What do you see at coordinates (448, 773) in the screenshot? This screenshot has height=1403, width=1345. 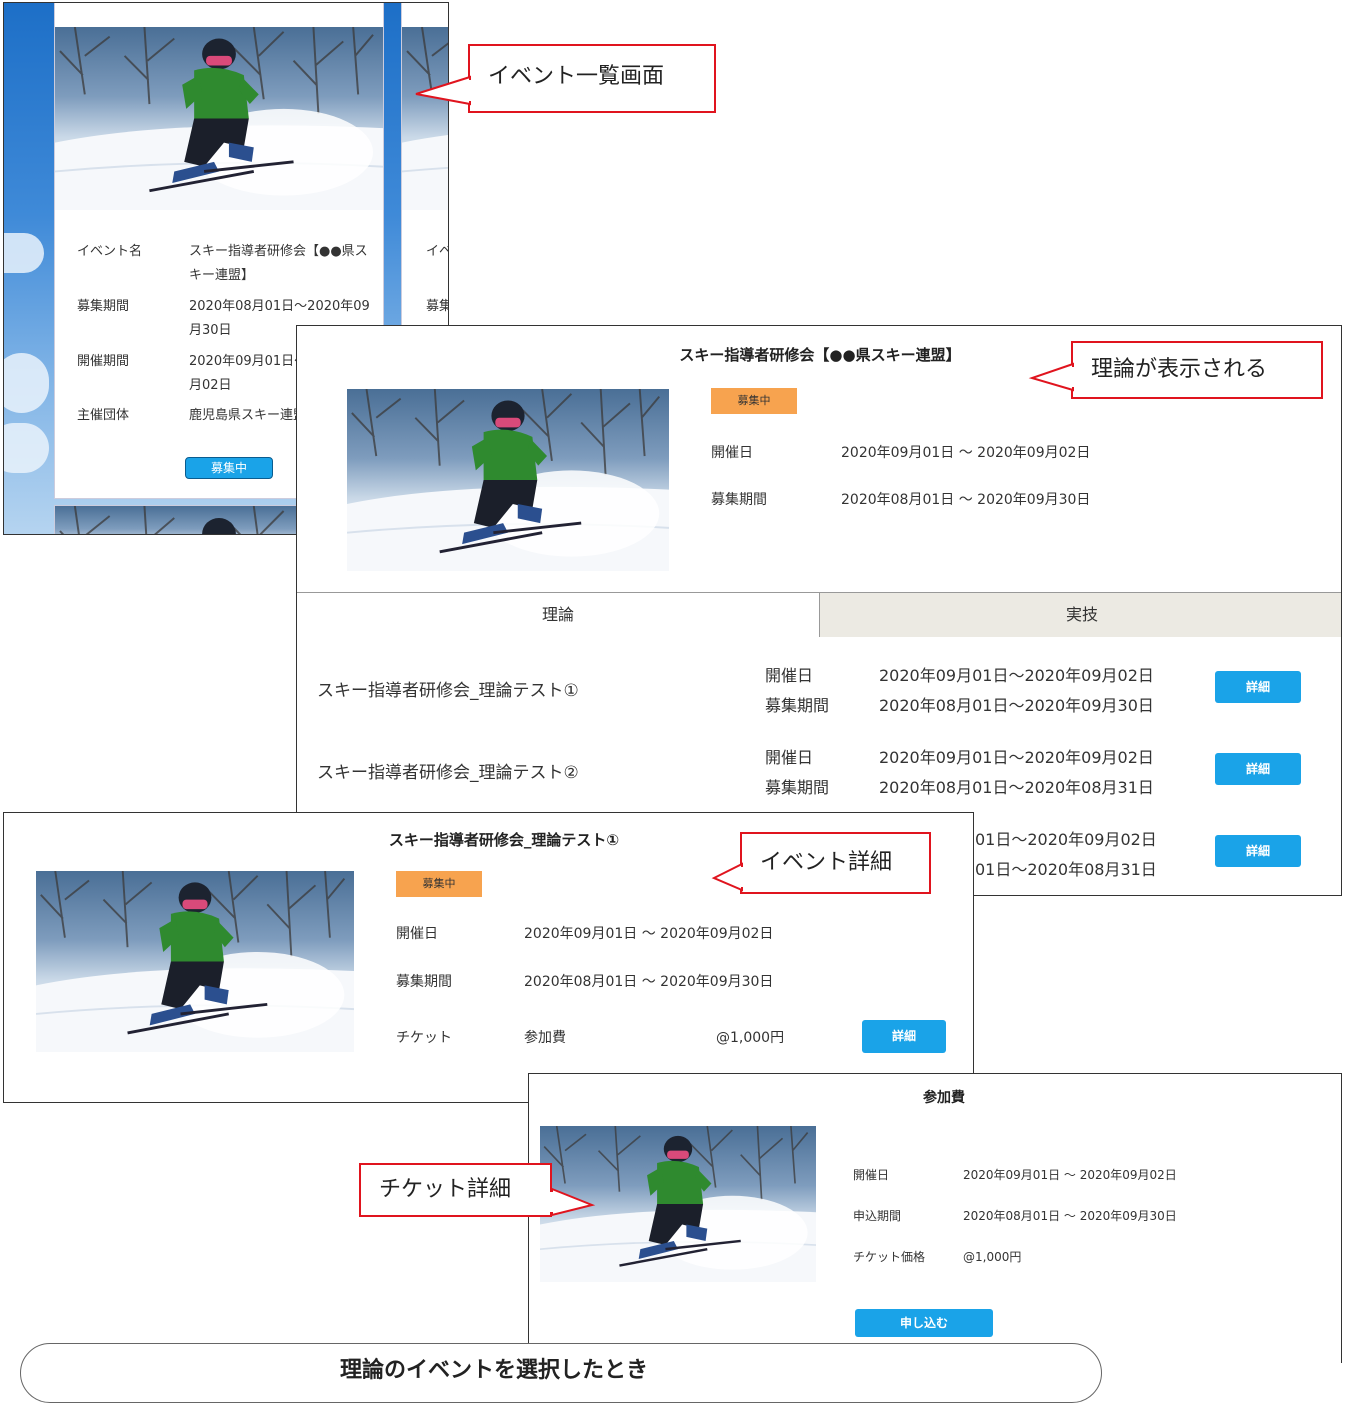 I see `item-name: スキー指導者研修会_理論テスト②` at bounding box center [448, 773].